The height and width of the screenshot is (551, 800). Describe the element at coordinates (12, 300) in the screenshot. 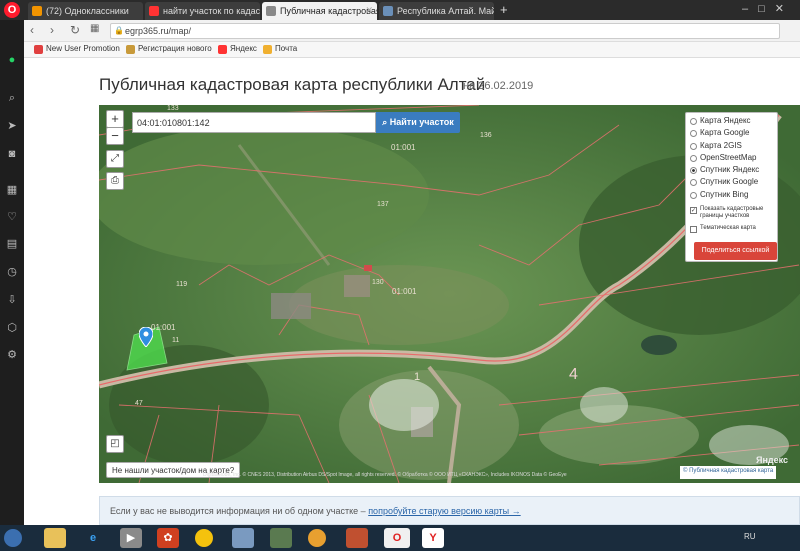

I see `download-icon: ⇩` at that location.